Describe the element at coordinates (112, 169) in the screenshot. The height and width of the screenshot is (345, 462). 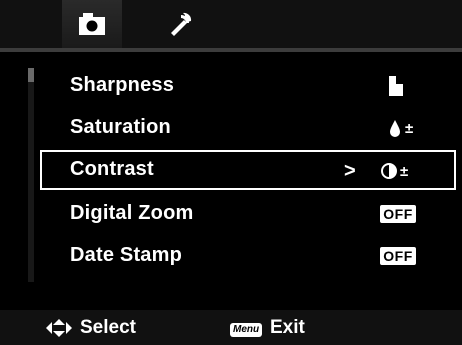
I see `menu-item-label: Contrast` at that location.